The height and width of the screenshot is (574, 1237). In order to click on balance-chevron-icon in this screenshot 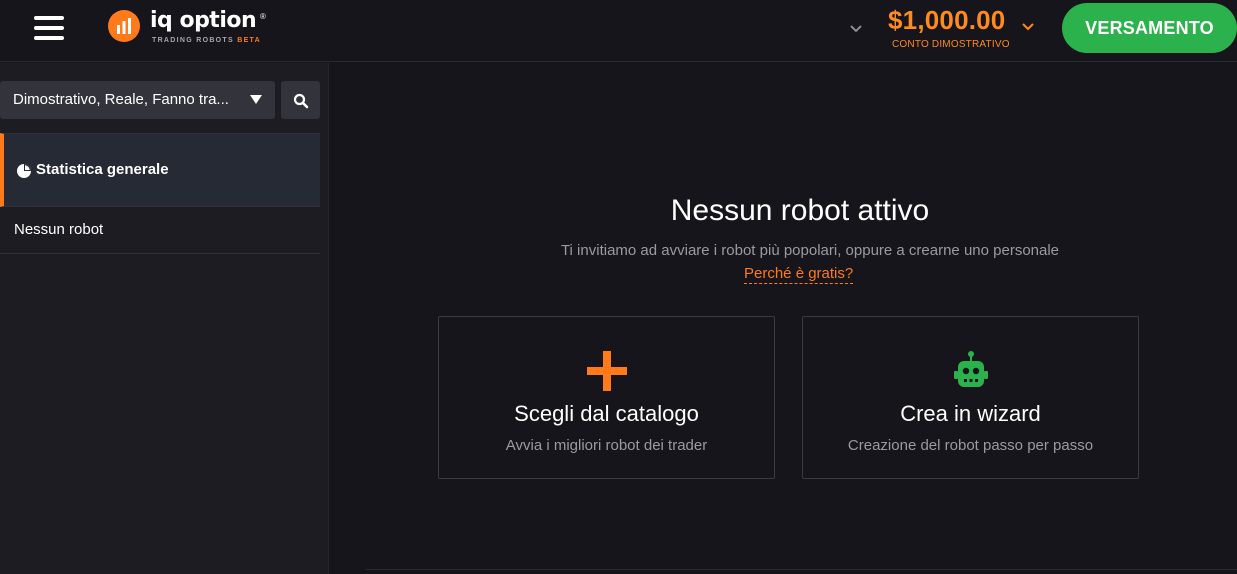, I will do `click(1028, 26)`.